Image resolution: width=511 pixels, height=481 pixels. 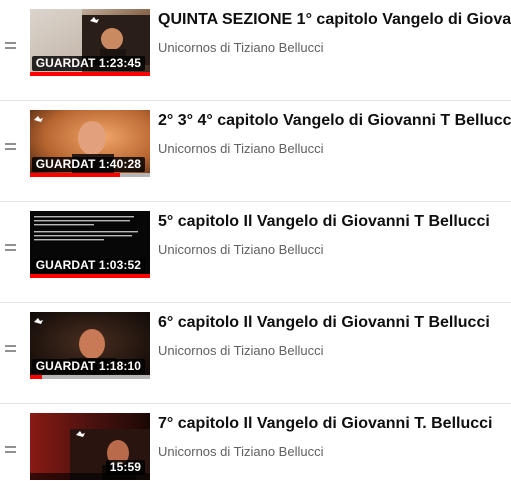 What do you see at coordinates (90, 446) in the screenshot?
I see `video-thumbnail: 15:59` at bounding box center [90, 446].